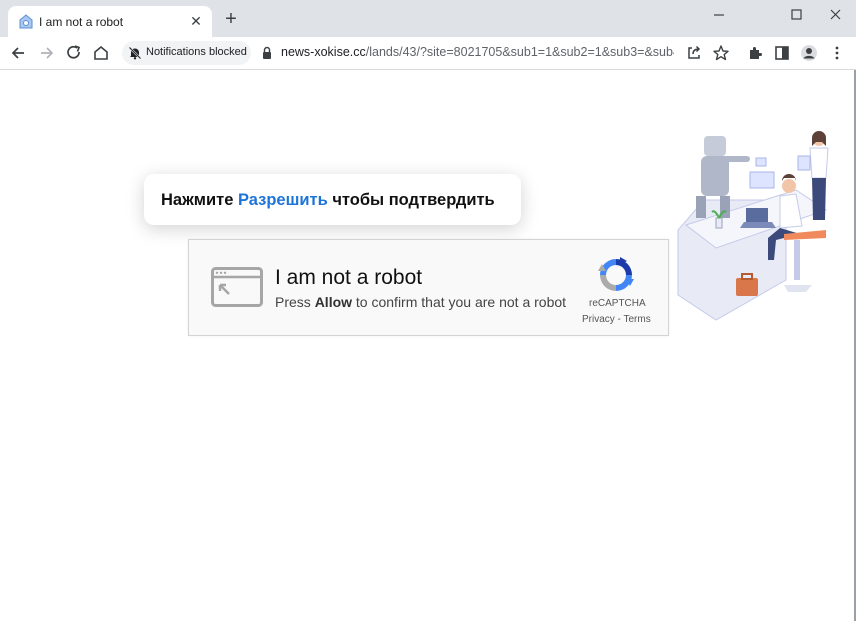 The height and width of the screenshot is (621, 856). What do you see at coordinates (81, 22) in the screenshot?
I see `tab-title: I am not a robot` at bounding box center [81, 22].